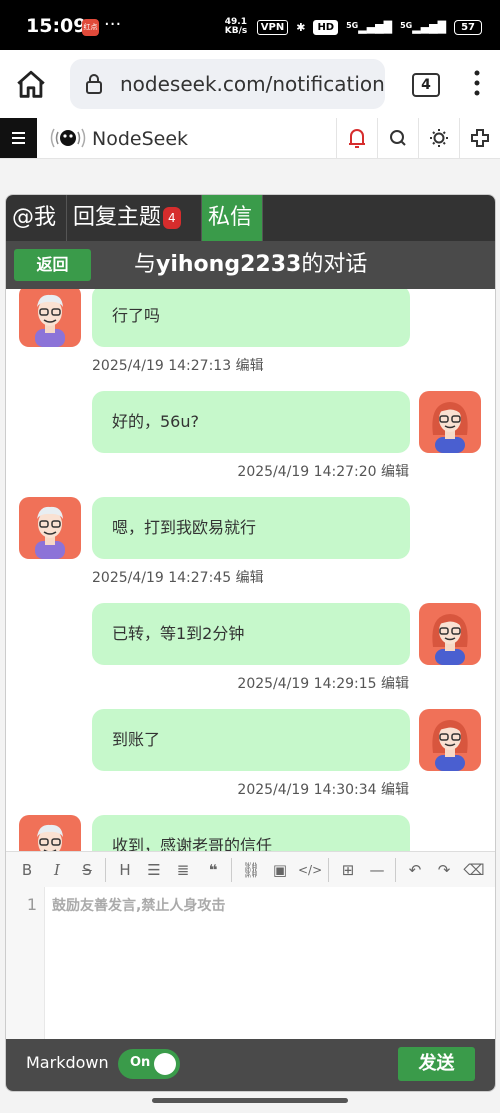 The image size is (500, 1113). What do you see at coordinates (162, 366) in the screenshot?
I see `message-timestamp: 2025/4/19 14:27:13` at bounding box center [162, 366].